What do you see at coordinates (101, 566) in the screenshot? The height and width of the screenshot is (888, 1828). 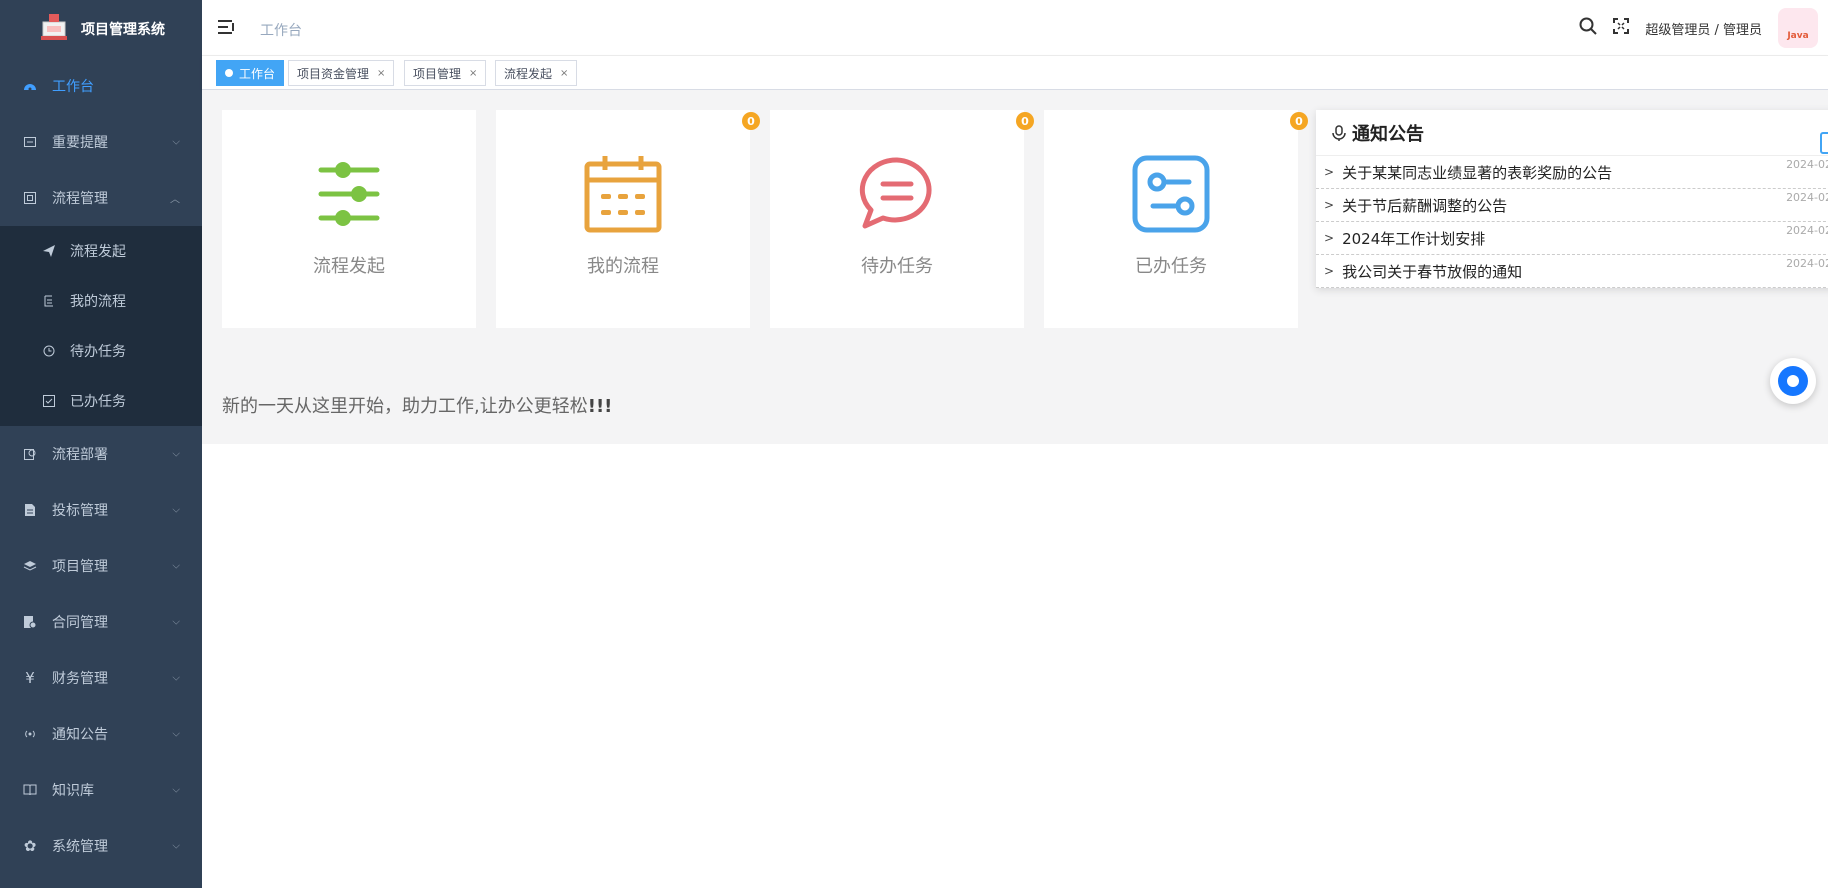 I see `sidebar-item-project: 项目管理 ⌵` at bounding box center [101, 566].